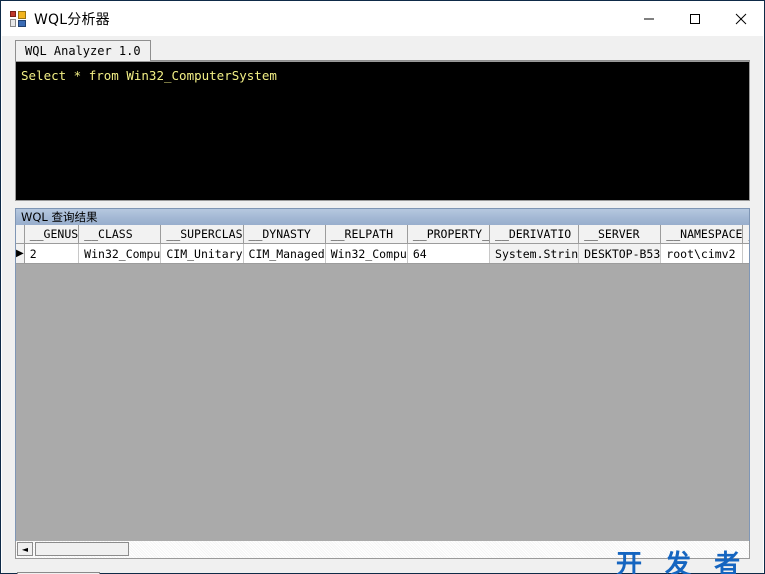  I want to click on app-grid-icon, so click(18, 18).